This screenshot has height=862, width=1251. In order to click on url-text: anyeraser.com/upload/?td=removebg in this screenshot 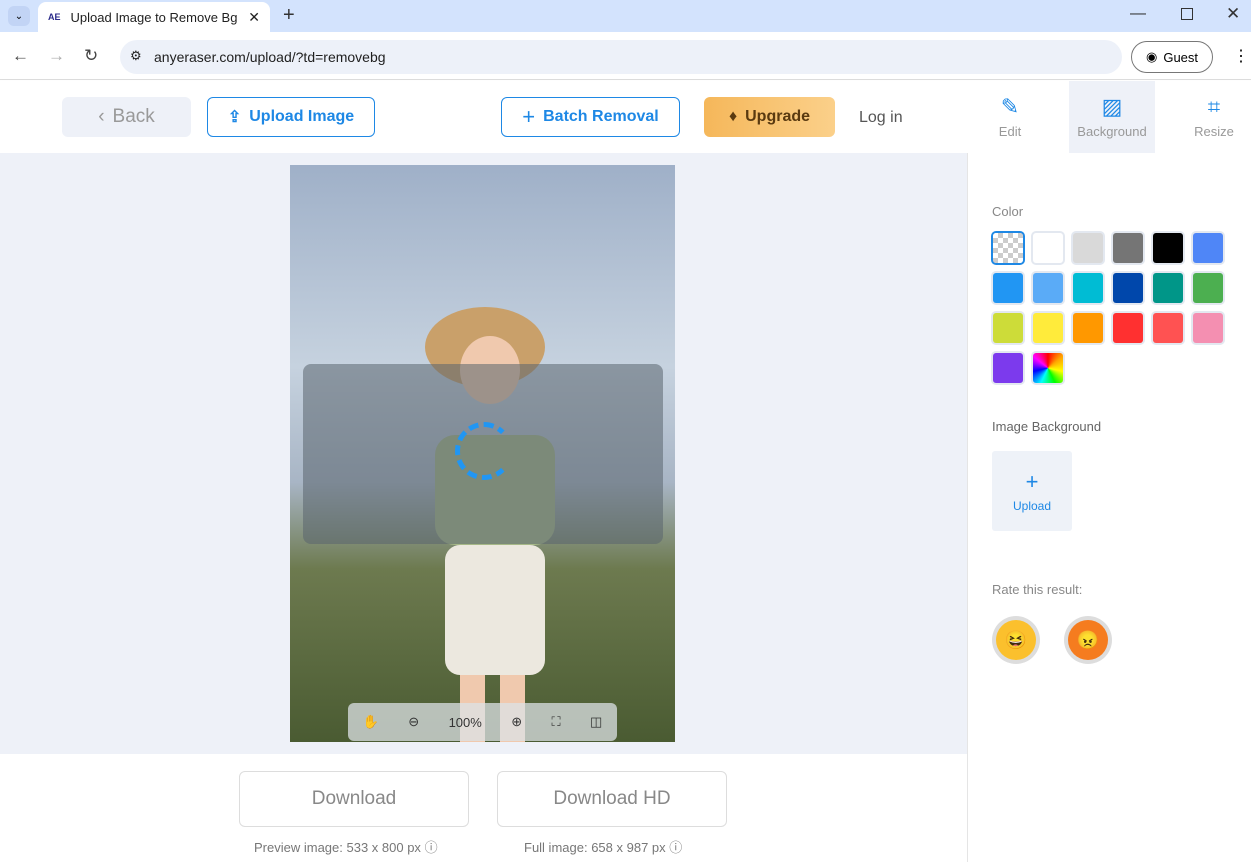, I will do `click(270, 57)`.